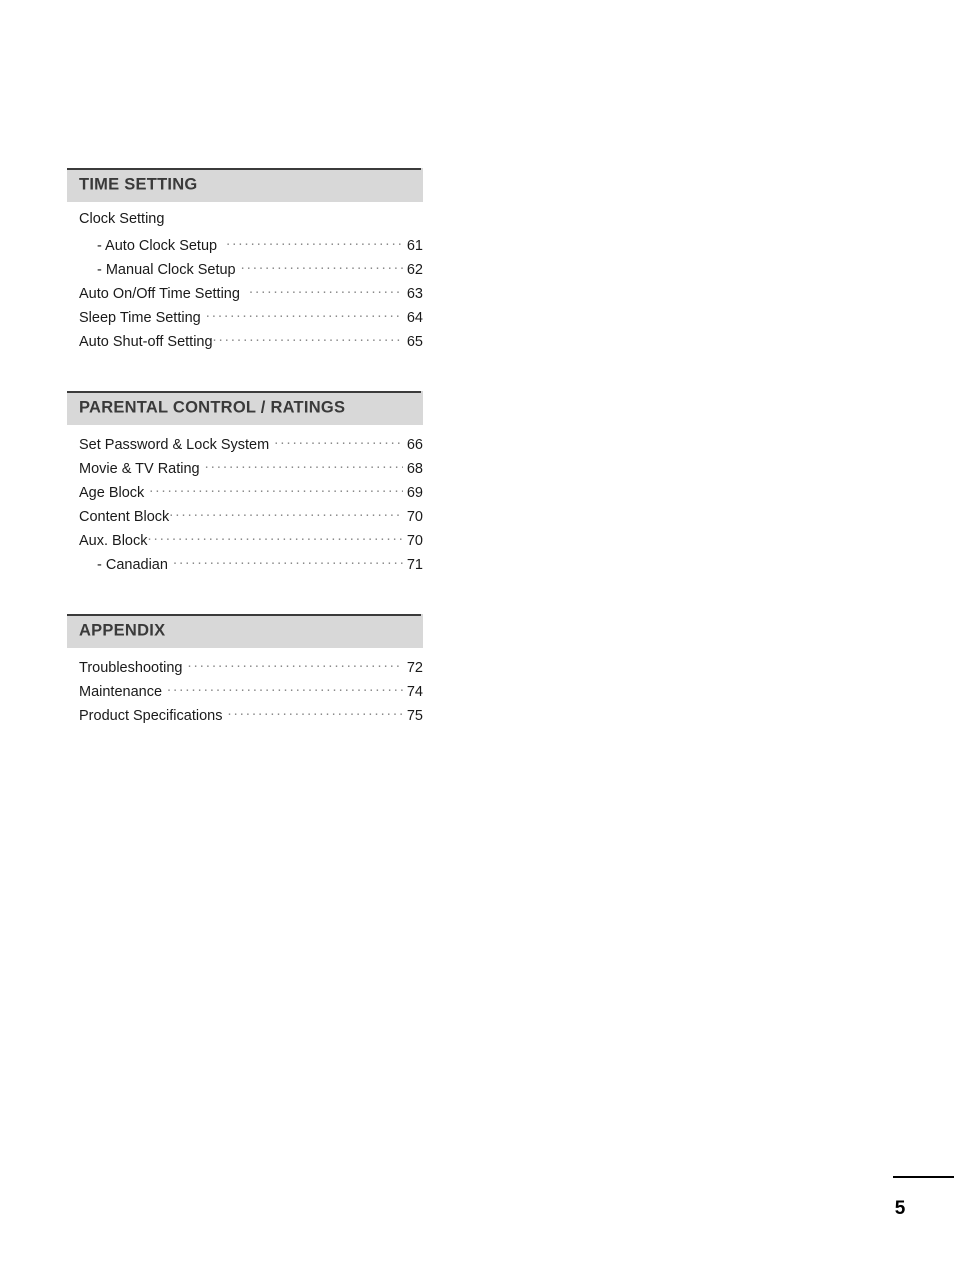 Image resolution: width=954 pixels, height=1272 pixels. Describe the element at coordinates (159, 293) in the screenshot. I see `toc-entry-label: Auto On/Off Time Setting` at that location.